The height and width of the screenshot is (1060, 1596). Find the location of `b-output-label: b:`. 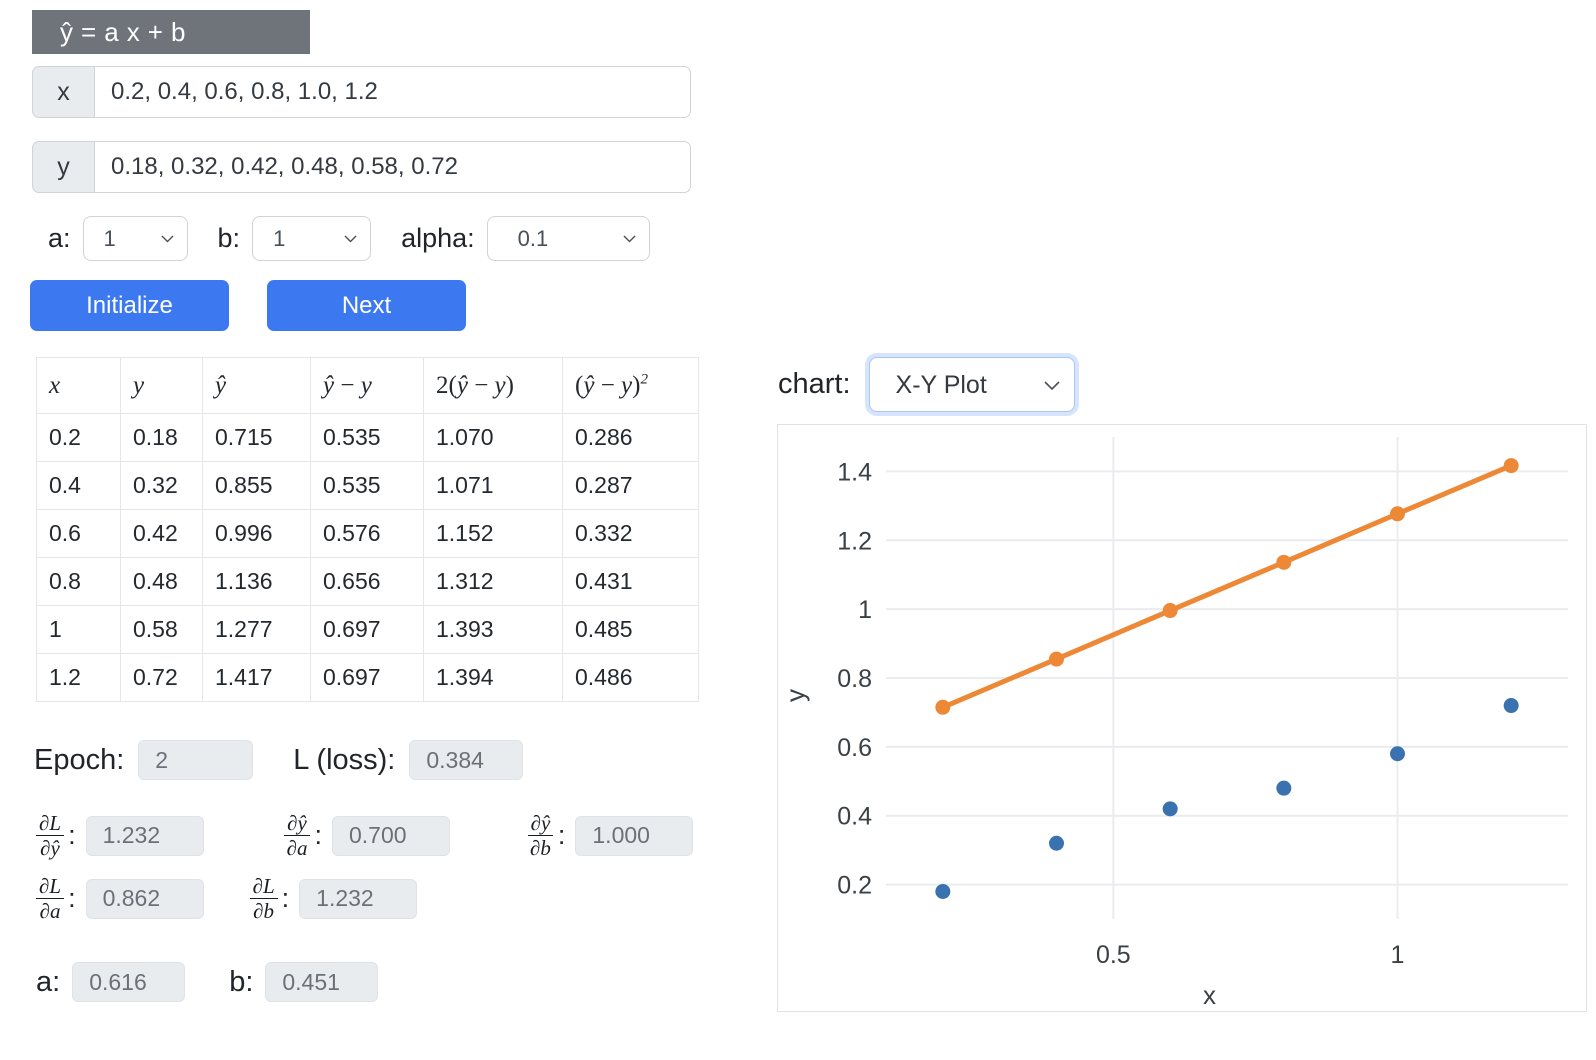

b-output-label: b: is located at coordinates (241, 981).